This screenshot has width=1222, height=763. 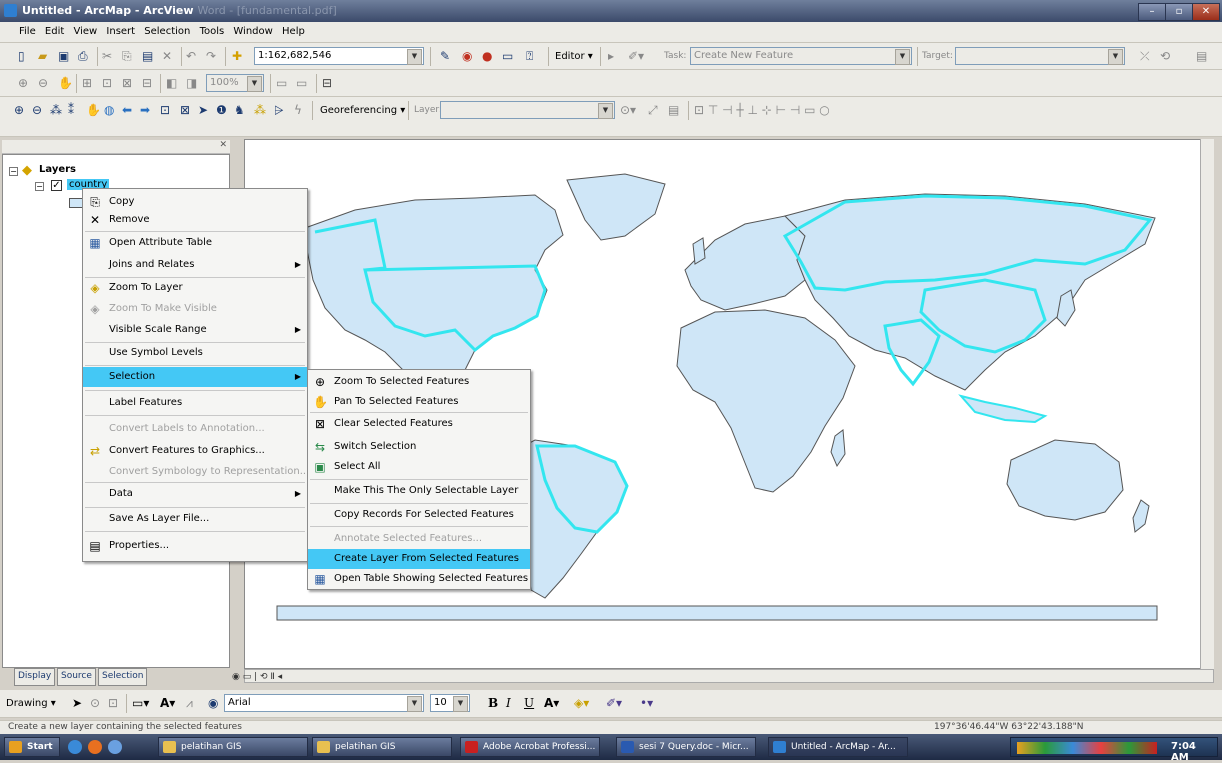 What do you see at coordinates (23, 83) in the screenshot?
I see `zoom-in-page-icon: ⊕` at bounding box center [23, 83].